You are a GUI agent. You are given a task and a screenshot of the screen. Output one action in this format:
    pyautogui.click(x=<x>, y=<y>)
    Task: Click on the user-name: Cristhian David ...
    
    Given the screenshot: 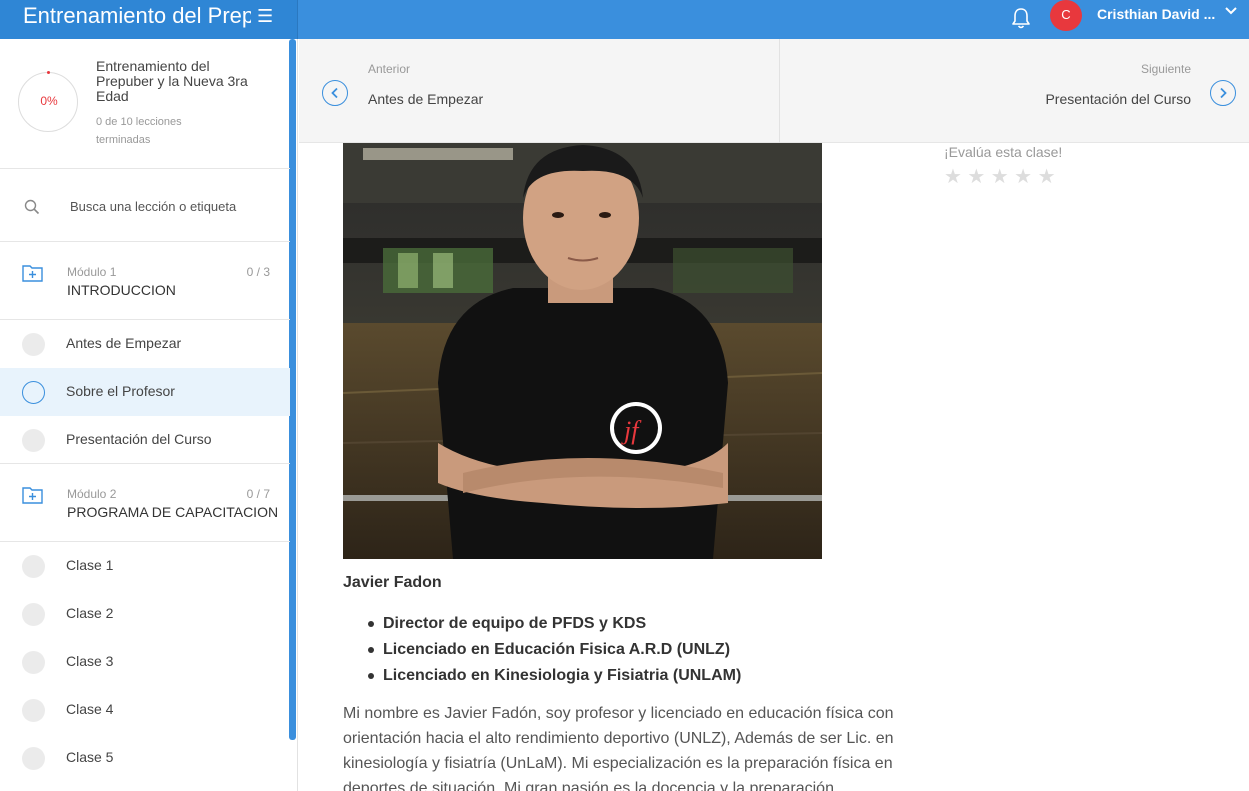 What is the action you would take?
    pyautogui.click(x=1156, y=14)
    